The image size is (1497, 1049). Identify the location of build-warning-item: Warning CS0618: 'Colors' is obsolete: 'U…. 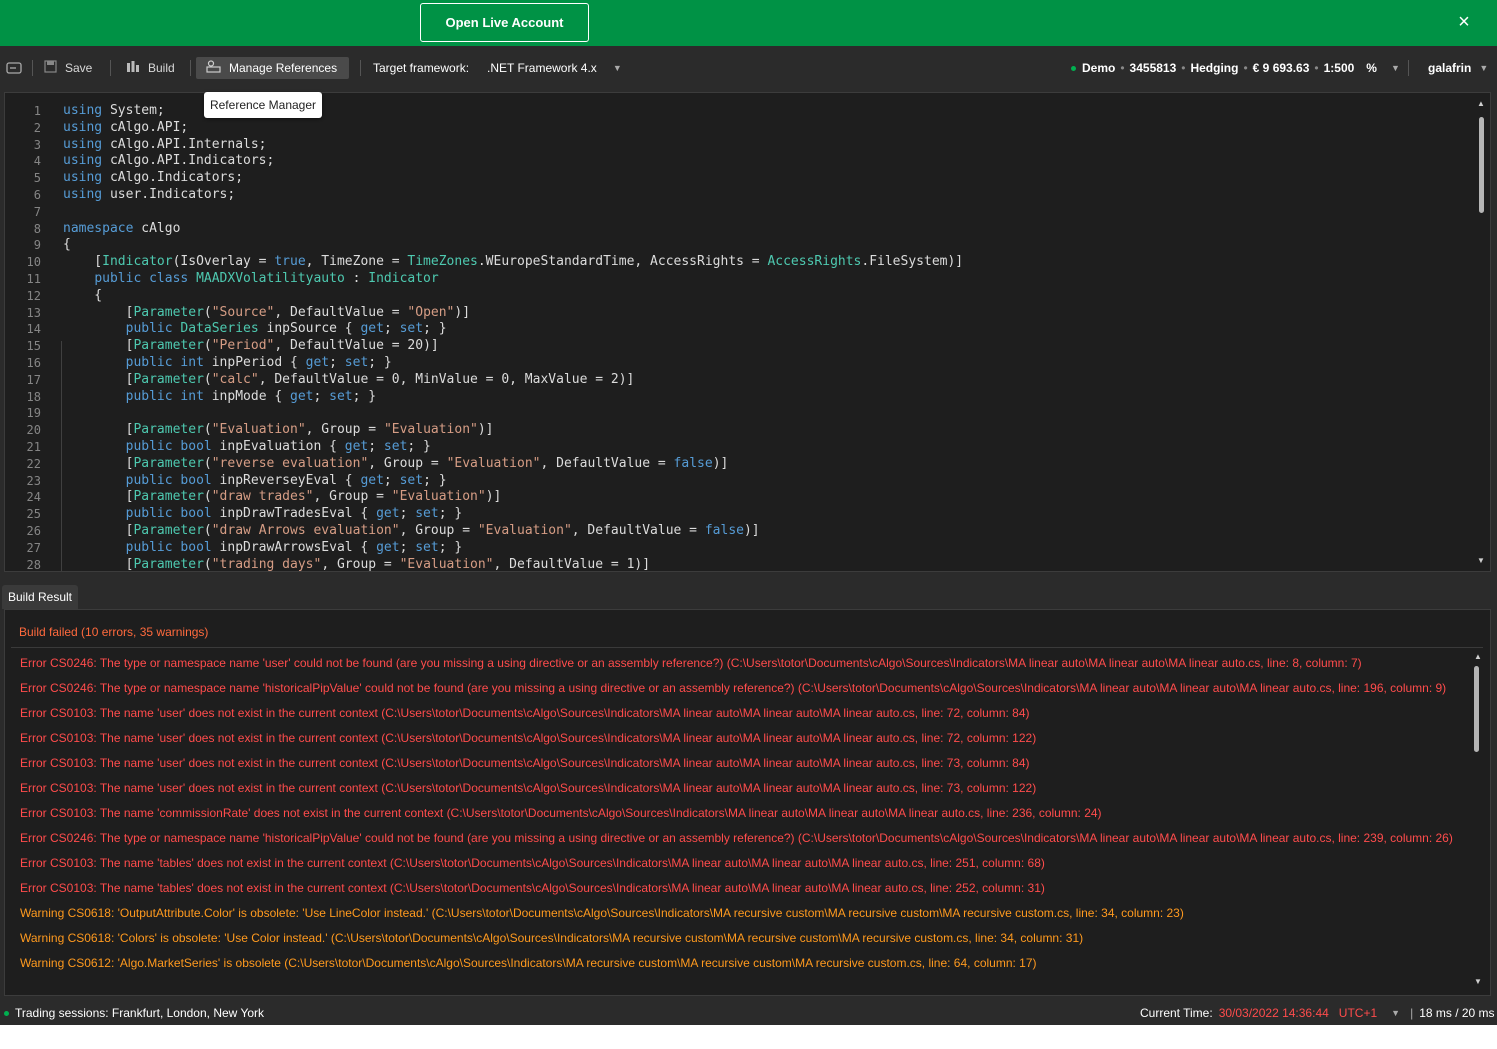
(740, 938).